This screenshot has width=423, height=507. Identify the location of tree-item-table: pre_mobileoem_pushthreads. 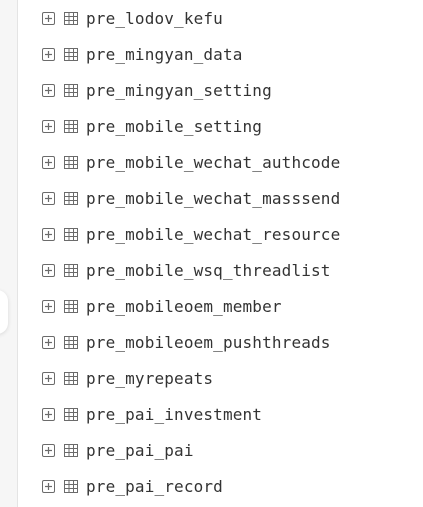
(186, 342).